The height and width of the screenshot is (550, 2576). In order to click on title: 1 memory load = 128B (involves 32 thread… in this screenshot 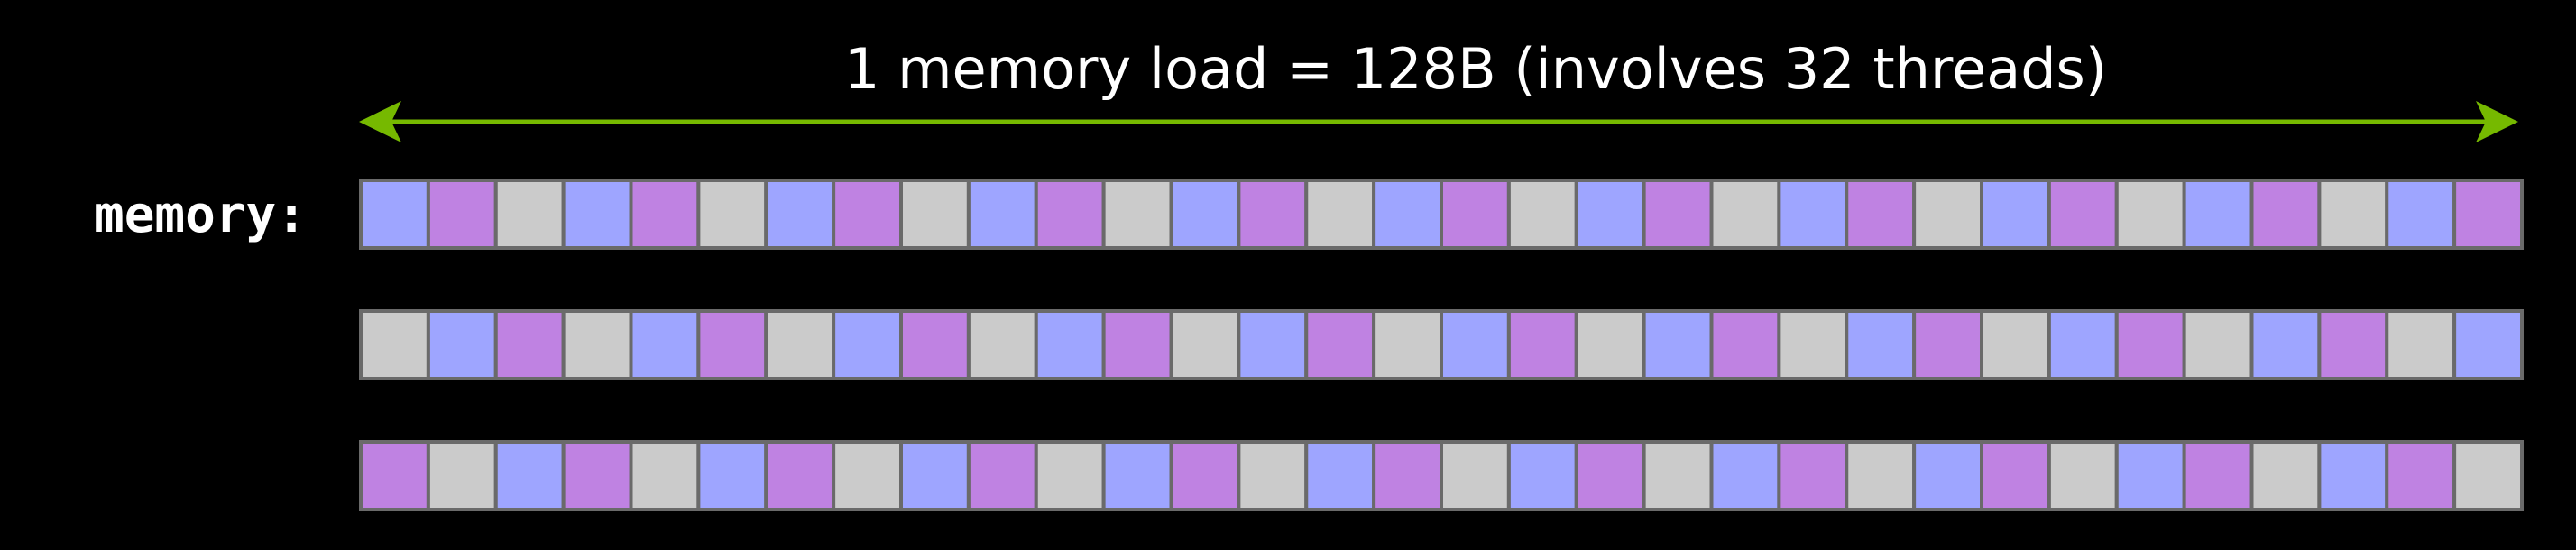, I will do `click(1475, 69)`.